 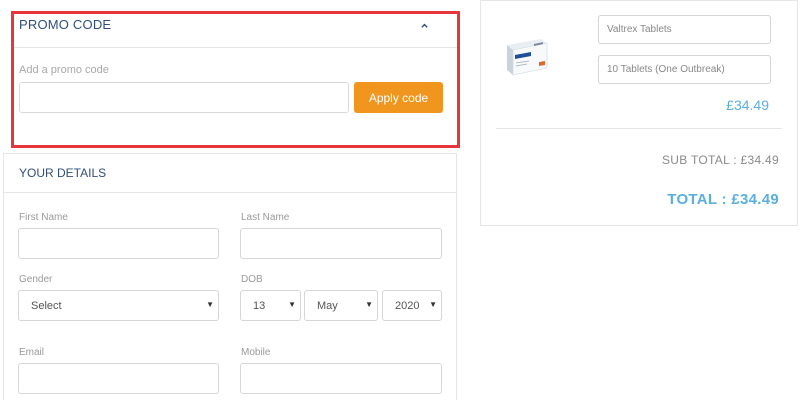 What do you see at coordinates (64, 70) in the screenshot?
I see `promo-code-label: Add a promo code` at bounding box center [64, 70].